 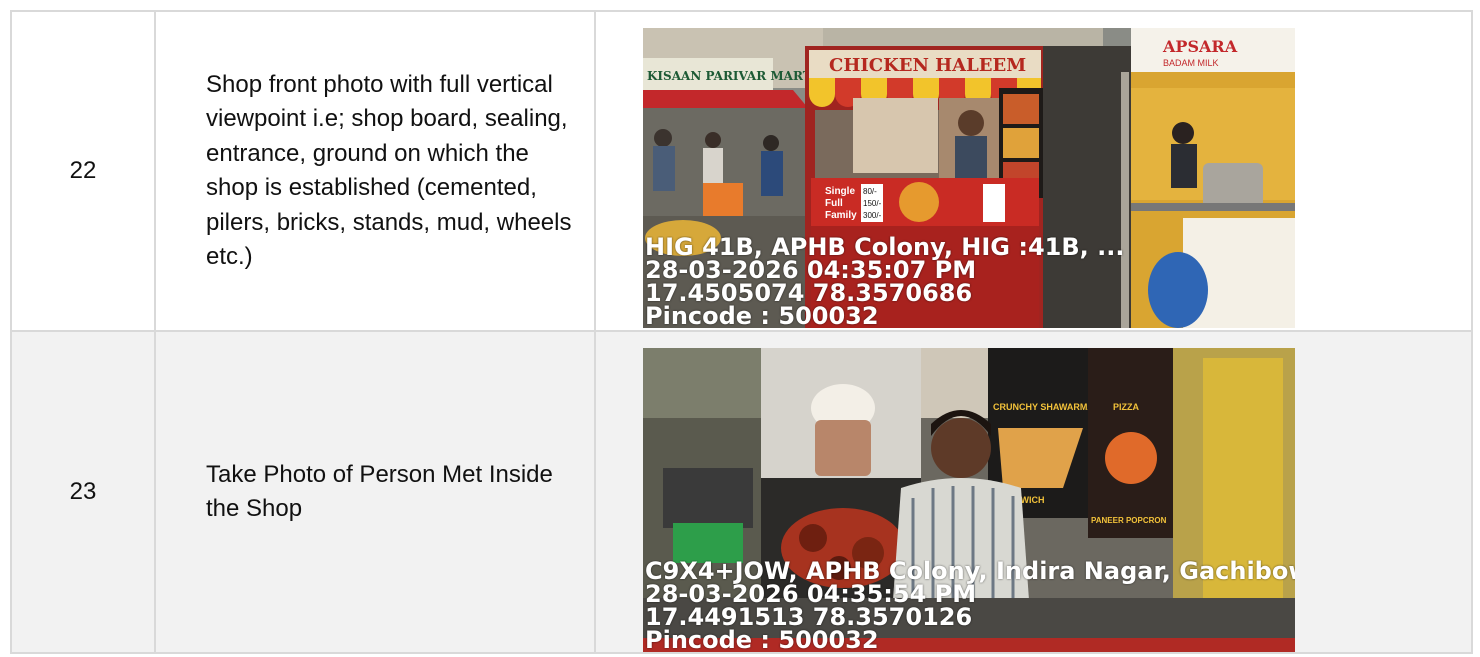 I want to click on description-text: Take Photo of Person Met Inside the Shop, so click(x=379, y=491).